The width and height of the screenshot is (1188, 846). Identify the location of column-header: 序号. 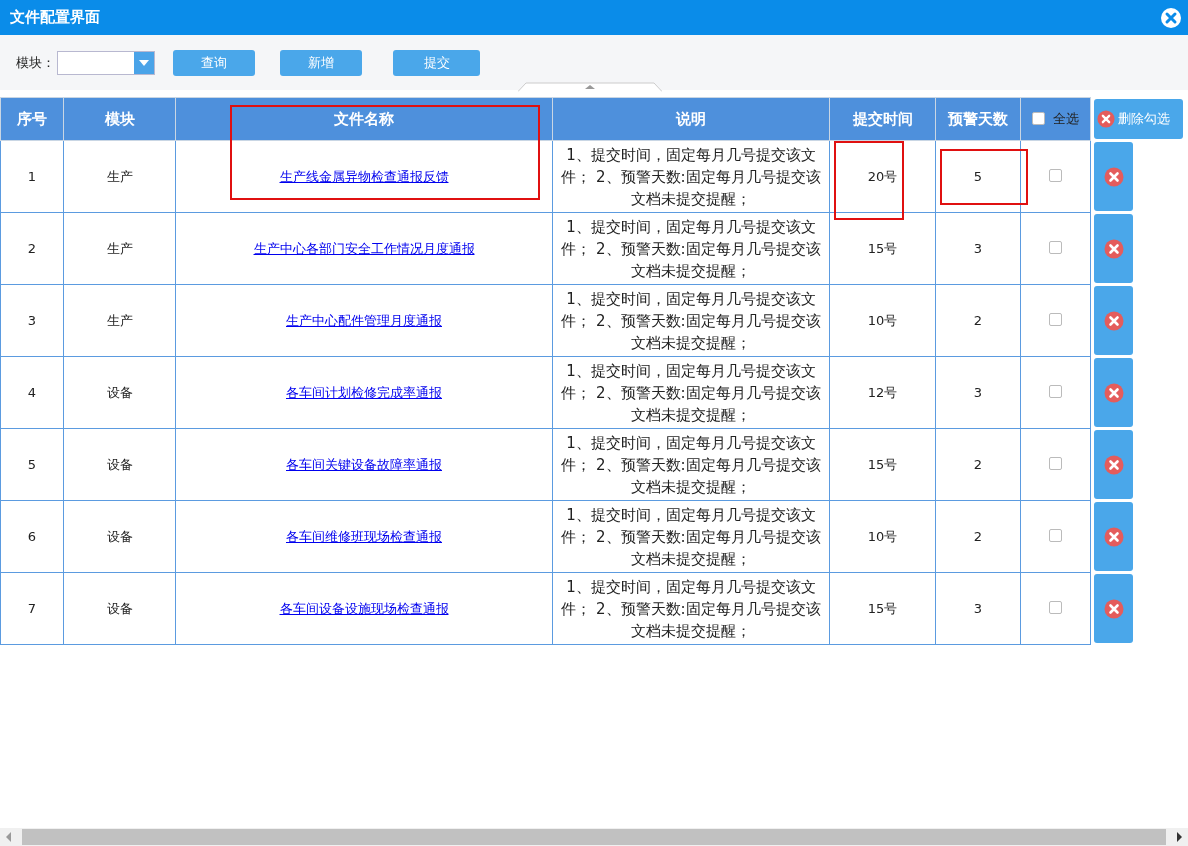
(32, 119).